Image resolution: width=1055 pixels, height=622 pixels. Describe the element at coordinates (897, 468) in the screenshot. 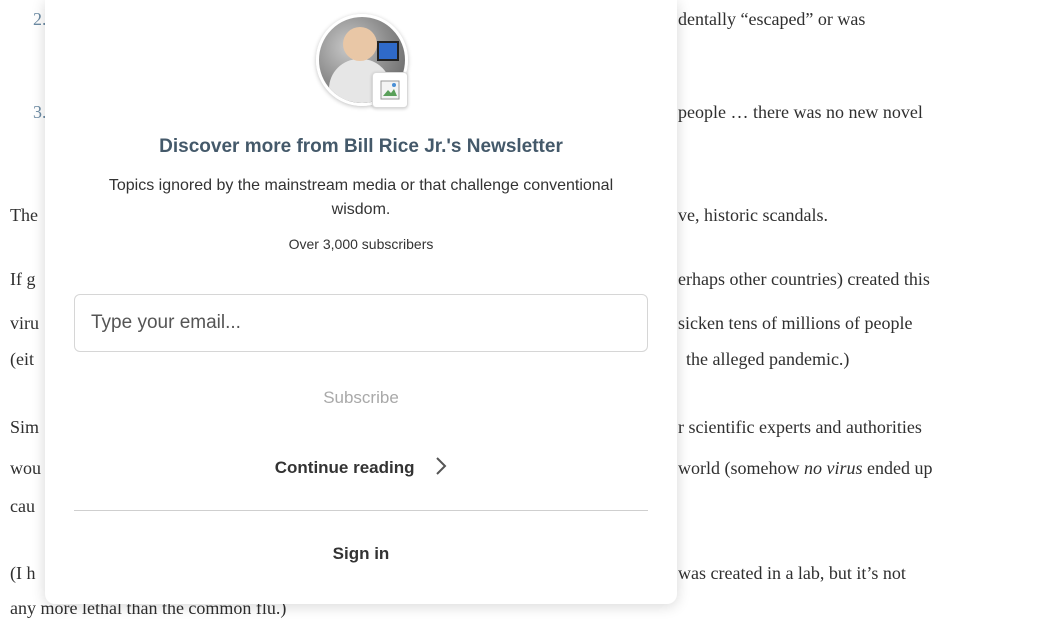

I see `text-run: ended up` at that location.